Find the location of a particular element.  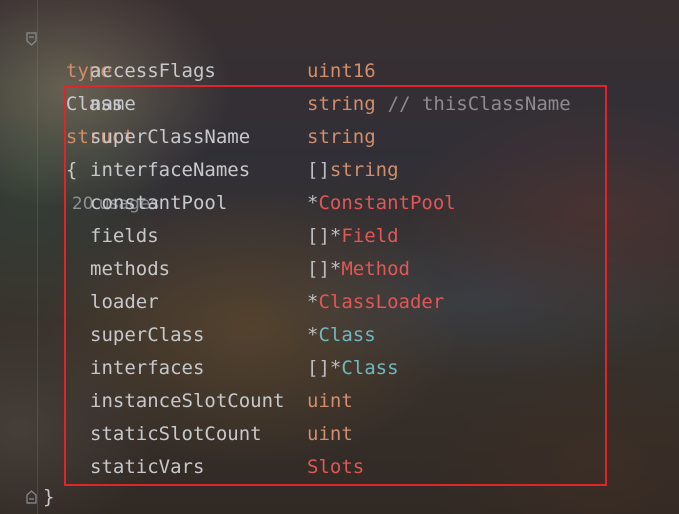

field-name: accessFlags is located at coordinates (153, 71).